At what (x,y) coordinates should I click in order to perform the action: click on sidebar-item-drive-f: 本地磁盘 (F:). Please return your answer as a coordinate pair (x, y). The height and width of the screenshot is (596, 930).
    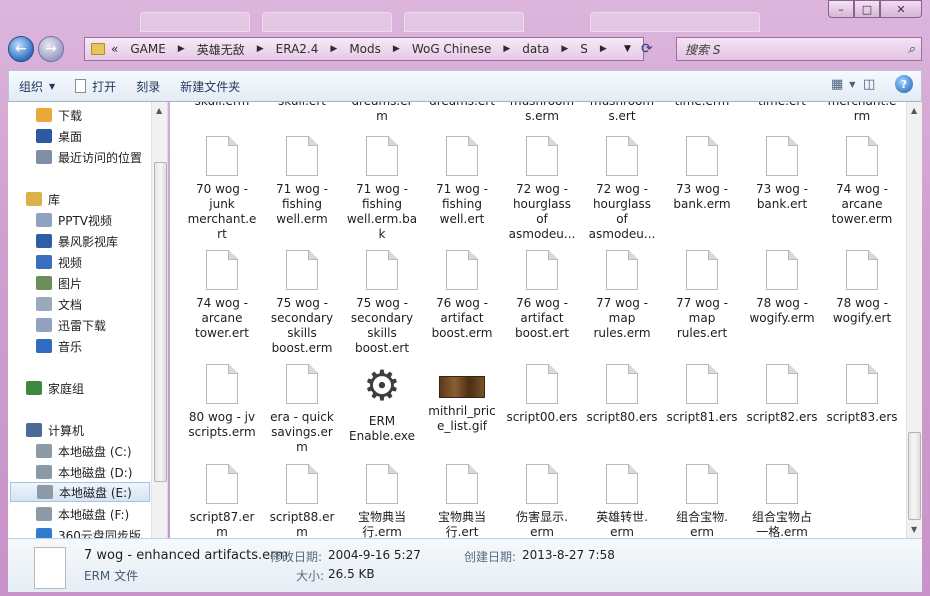
    Looking at the image, I should click on (82, 514).